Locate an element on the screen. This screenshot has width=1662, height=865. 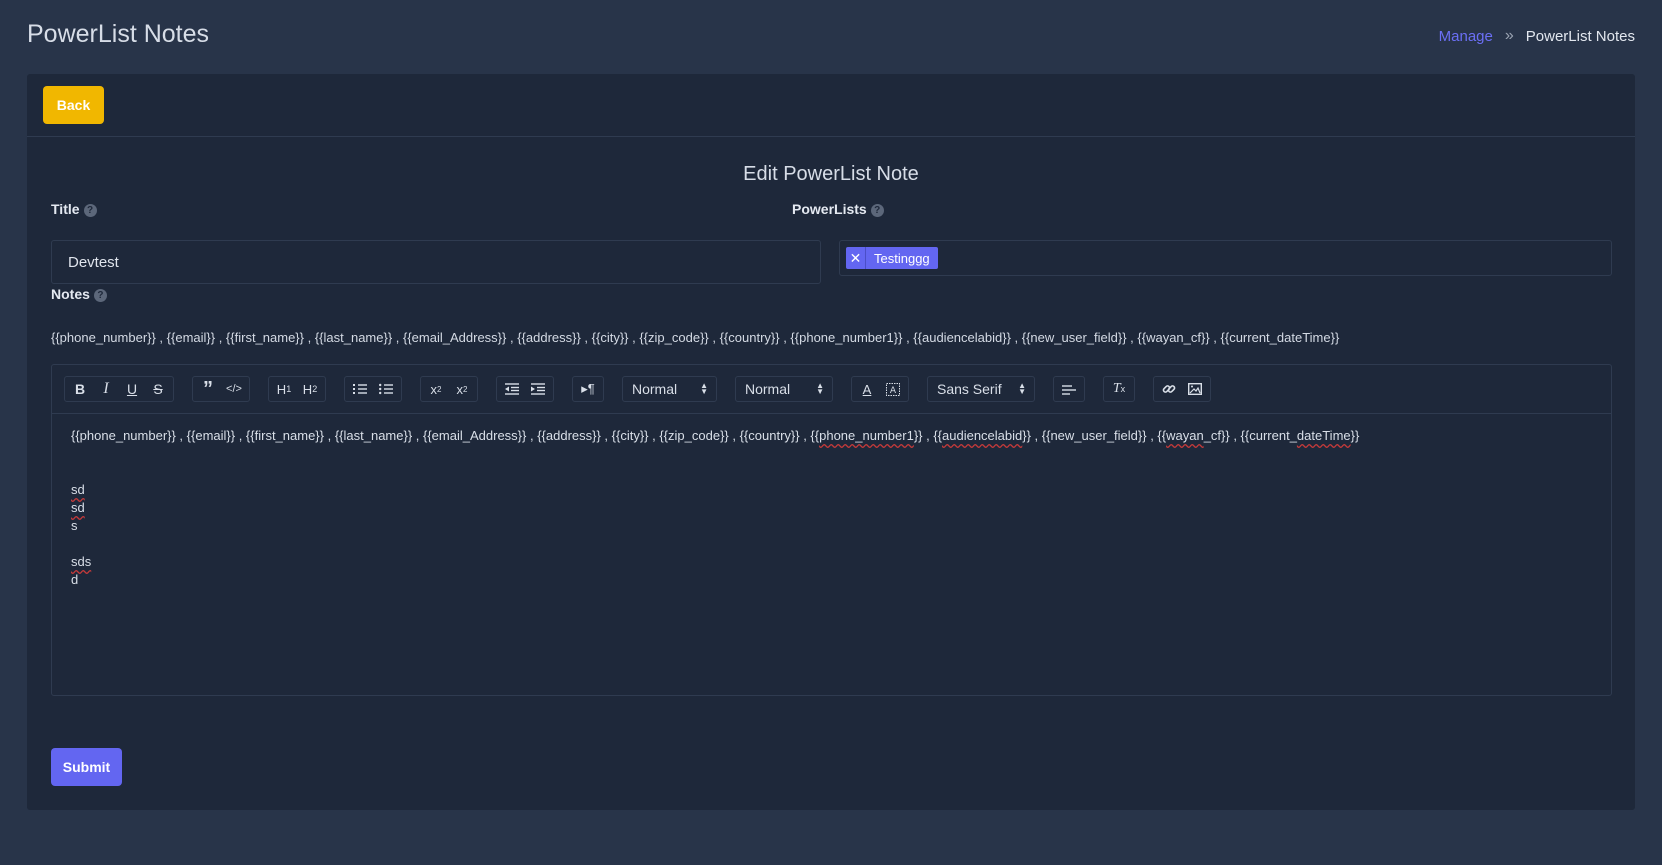
powerlists-label-text: PowerLists is located at coordinates (829, 209).